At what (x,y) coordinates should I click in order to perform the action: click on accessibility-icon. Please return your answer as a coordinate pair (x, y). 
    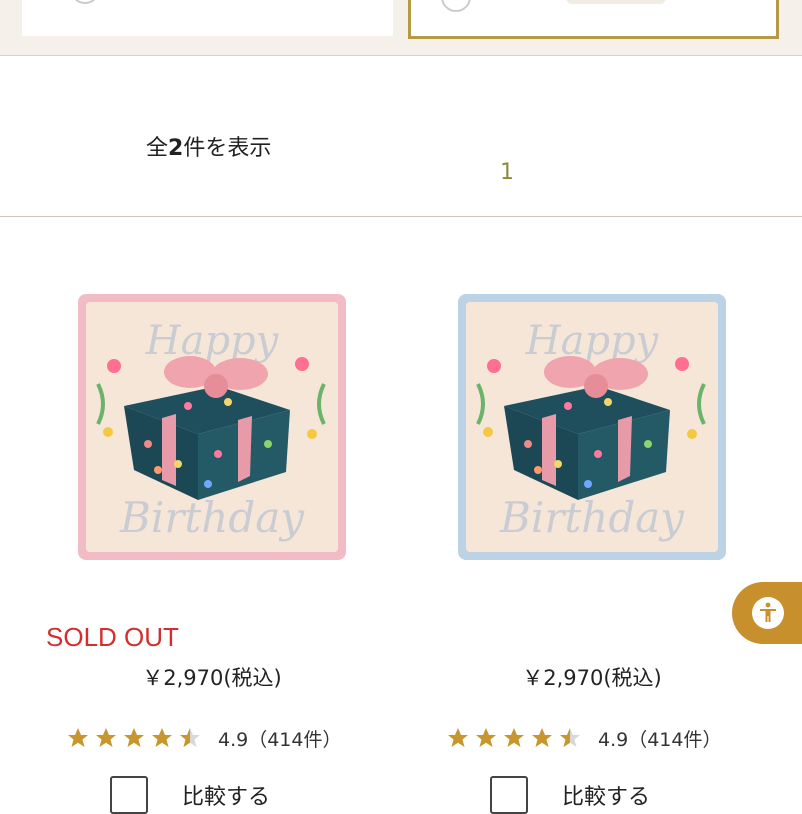
    Looking at the image, I should click on (768, 613).